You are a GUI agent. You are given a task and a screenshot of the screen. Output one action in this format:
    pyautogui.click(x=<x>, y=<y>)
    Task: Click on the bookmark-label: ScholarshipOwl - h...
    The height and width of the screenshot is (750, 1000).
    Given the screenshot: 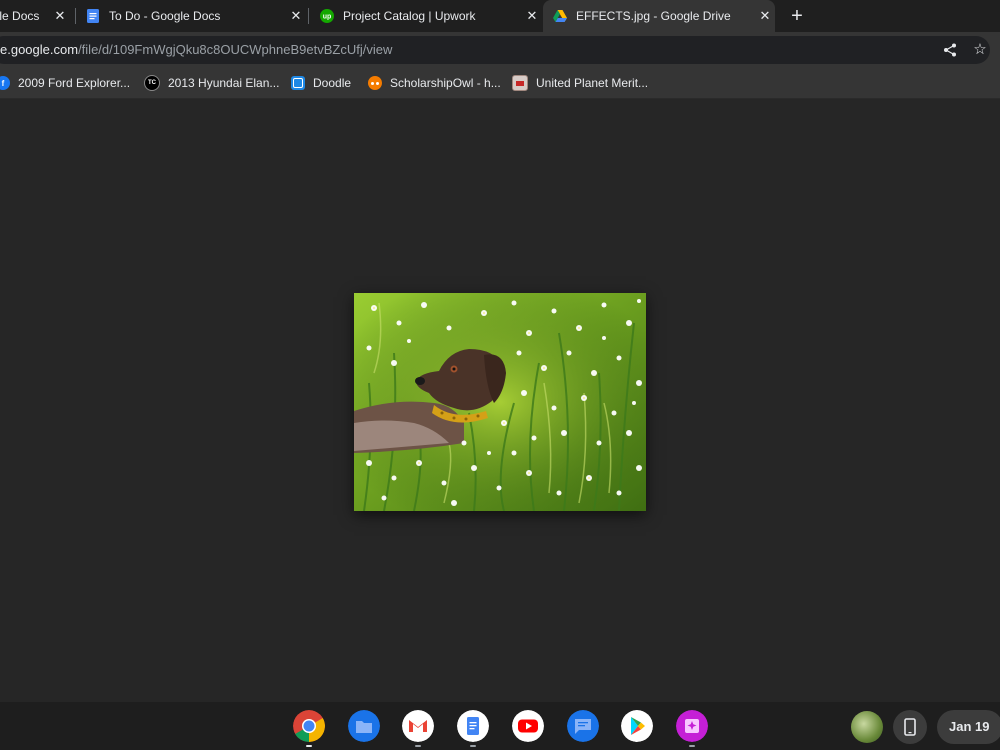 What is the action you would take?
    pyautogui.click(x=445, y=83)
    